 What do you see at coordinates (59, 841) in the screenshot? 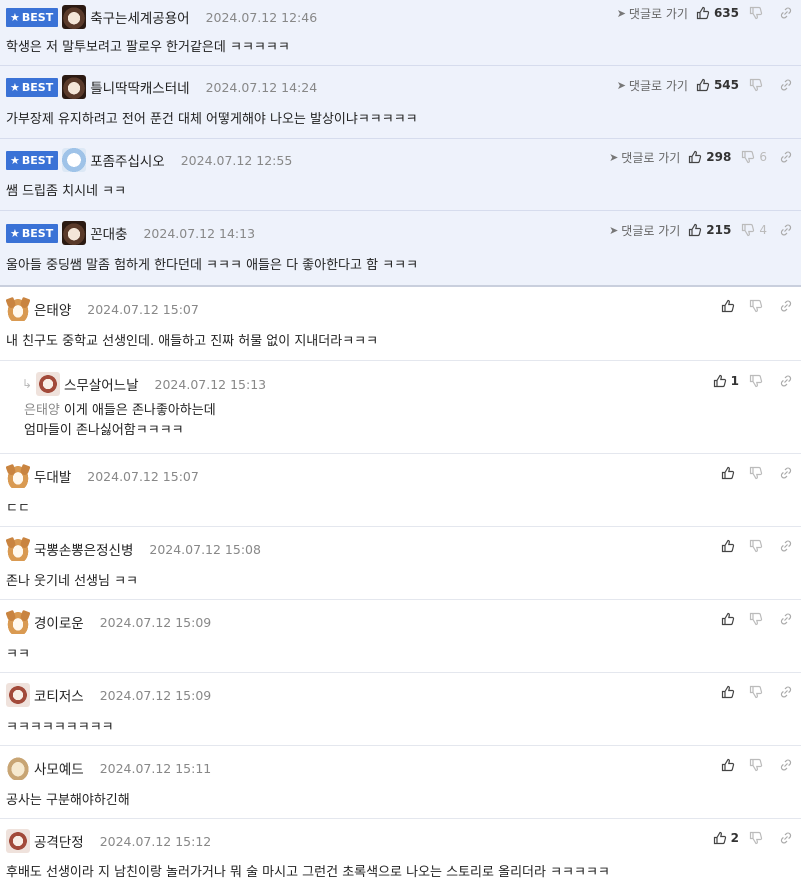
I see `nickname: 공격단정` at bounding box center [59, 841].